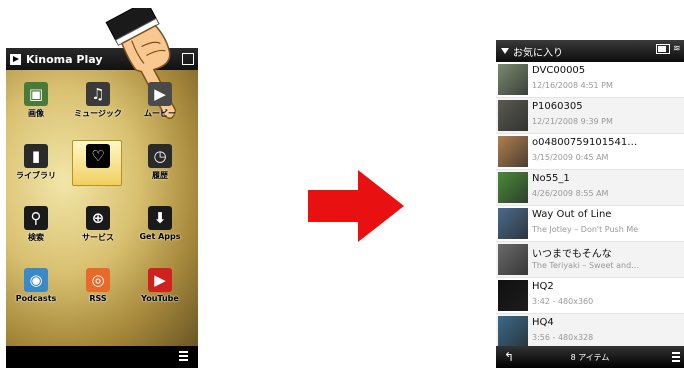  What do you see at coordinates (570, 157) in the screenshot?
I see `item-subtitle: 3/15/2009 0:45 AM` at bounding box center [570, 157].